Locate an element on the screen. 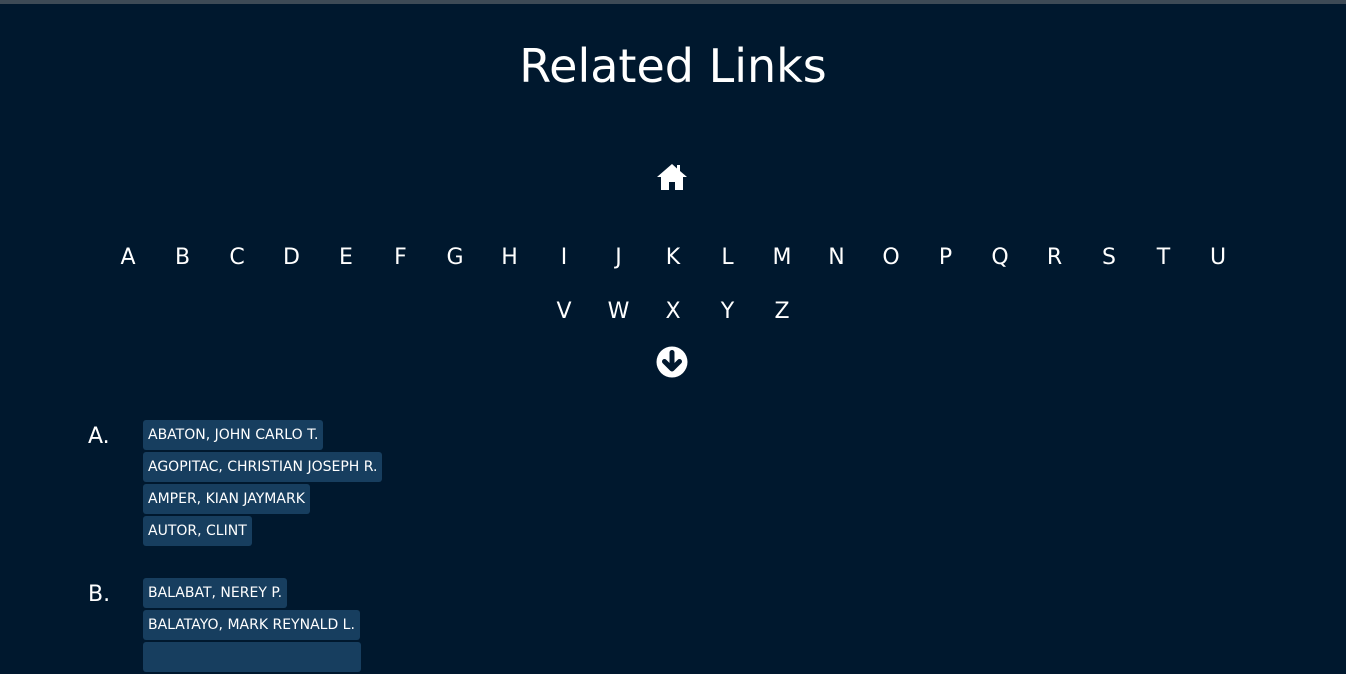 The width and height of the screenshot is (1346, 674). name-link: ABATON, JOHN CARLO T. is located at coordinates (233, 435).